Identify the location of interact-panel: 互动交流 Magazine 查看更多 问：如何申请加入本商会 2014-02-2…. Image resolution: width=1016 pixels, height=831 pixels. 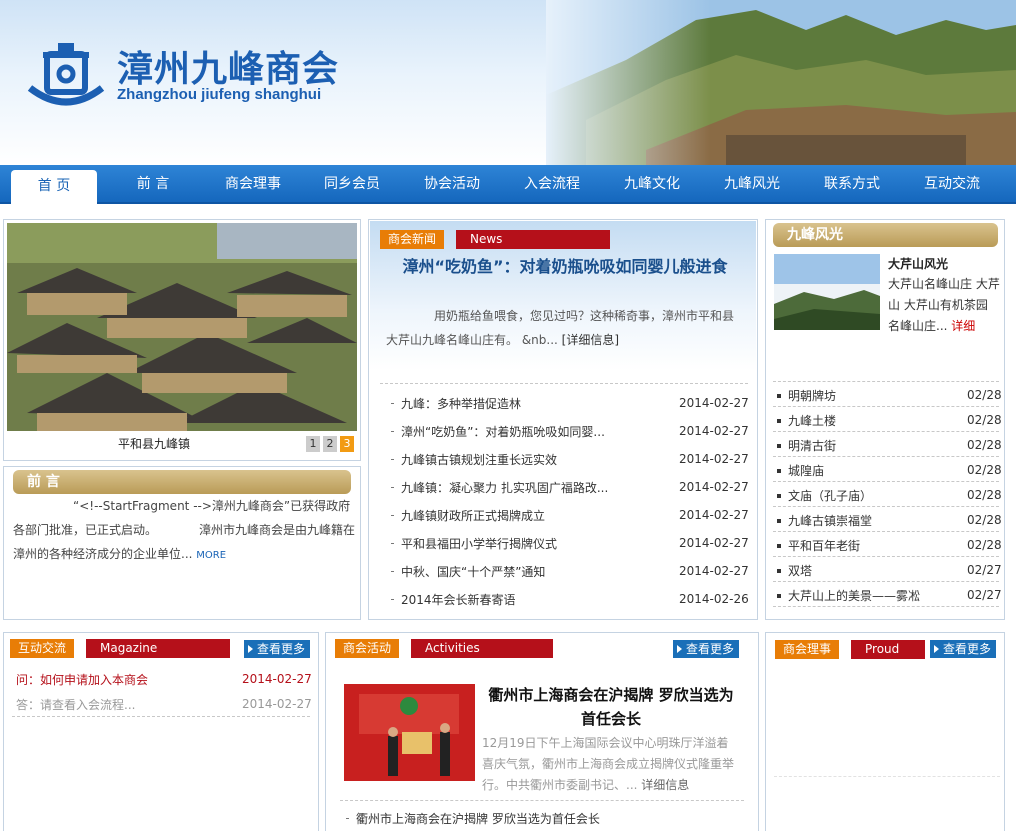
(161, 731).